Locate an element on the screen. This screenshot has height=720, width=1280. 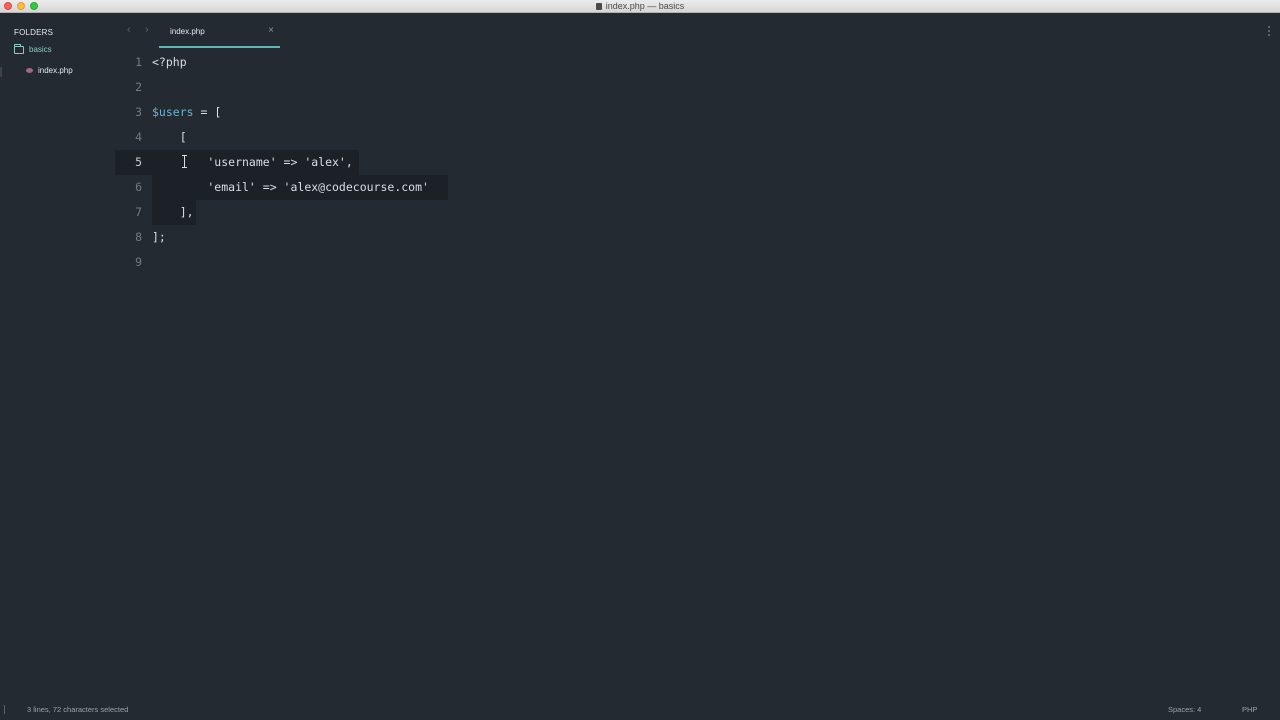
file-label: index.php is located at coordinates (55, 70).